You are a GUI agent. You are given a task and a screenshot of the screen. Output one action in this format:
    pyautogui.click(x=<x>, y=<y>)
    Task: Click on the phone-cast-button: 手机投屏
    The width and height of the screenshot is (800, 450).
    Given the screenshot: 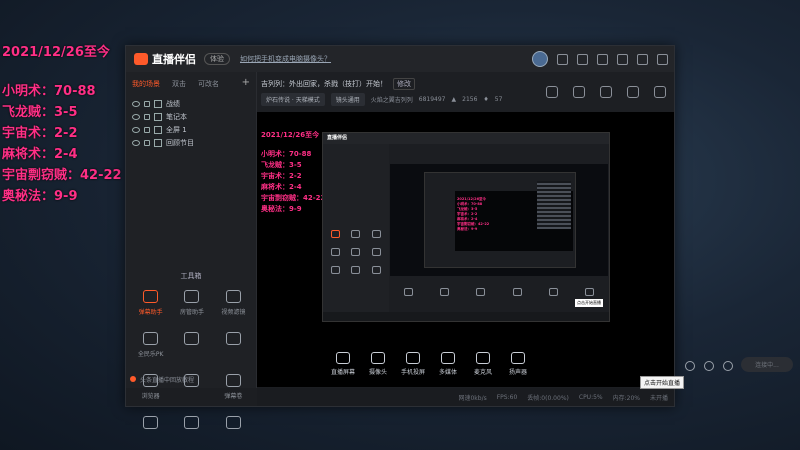 What is the action you would take?
    pyautogui.click(x=413, y=364)
    